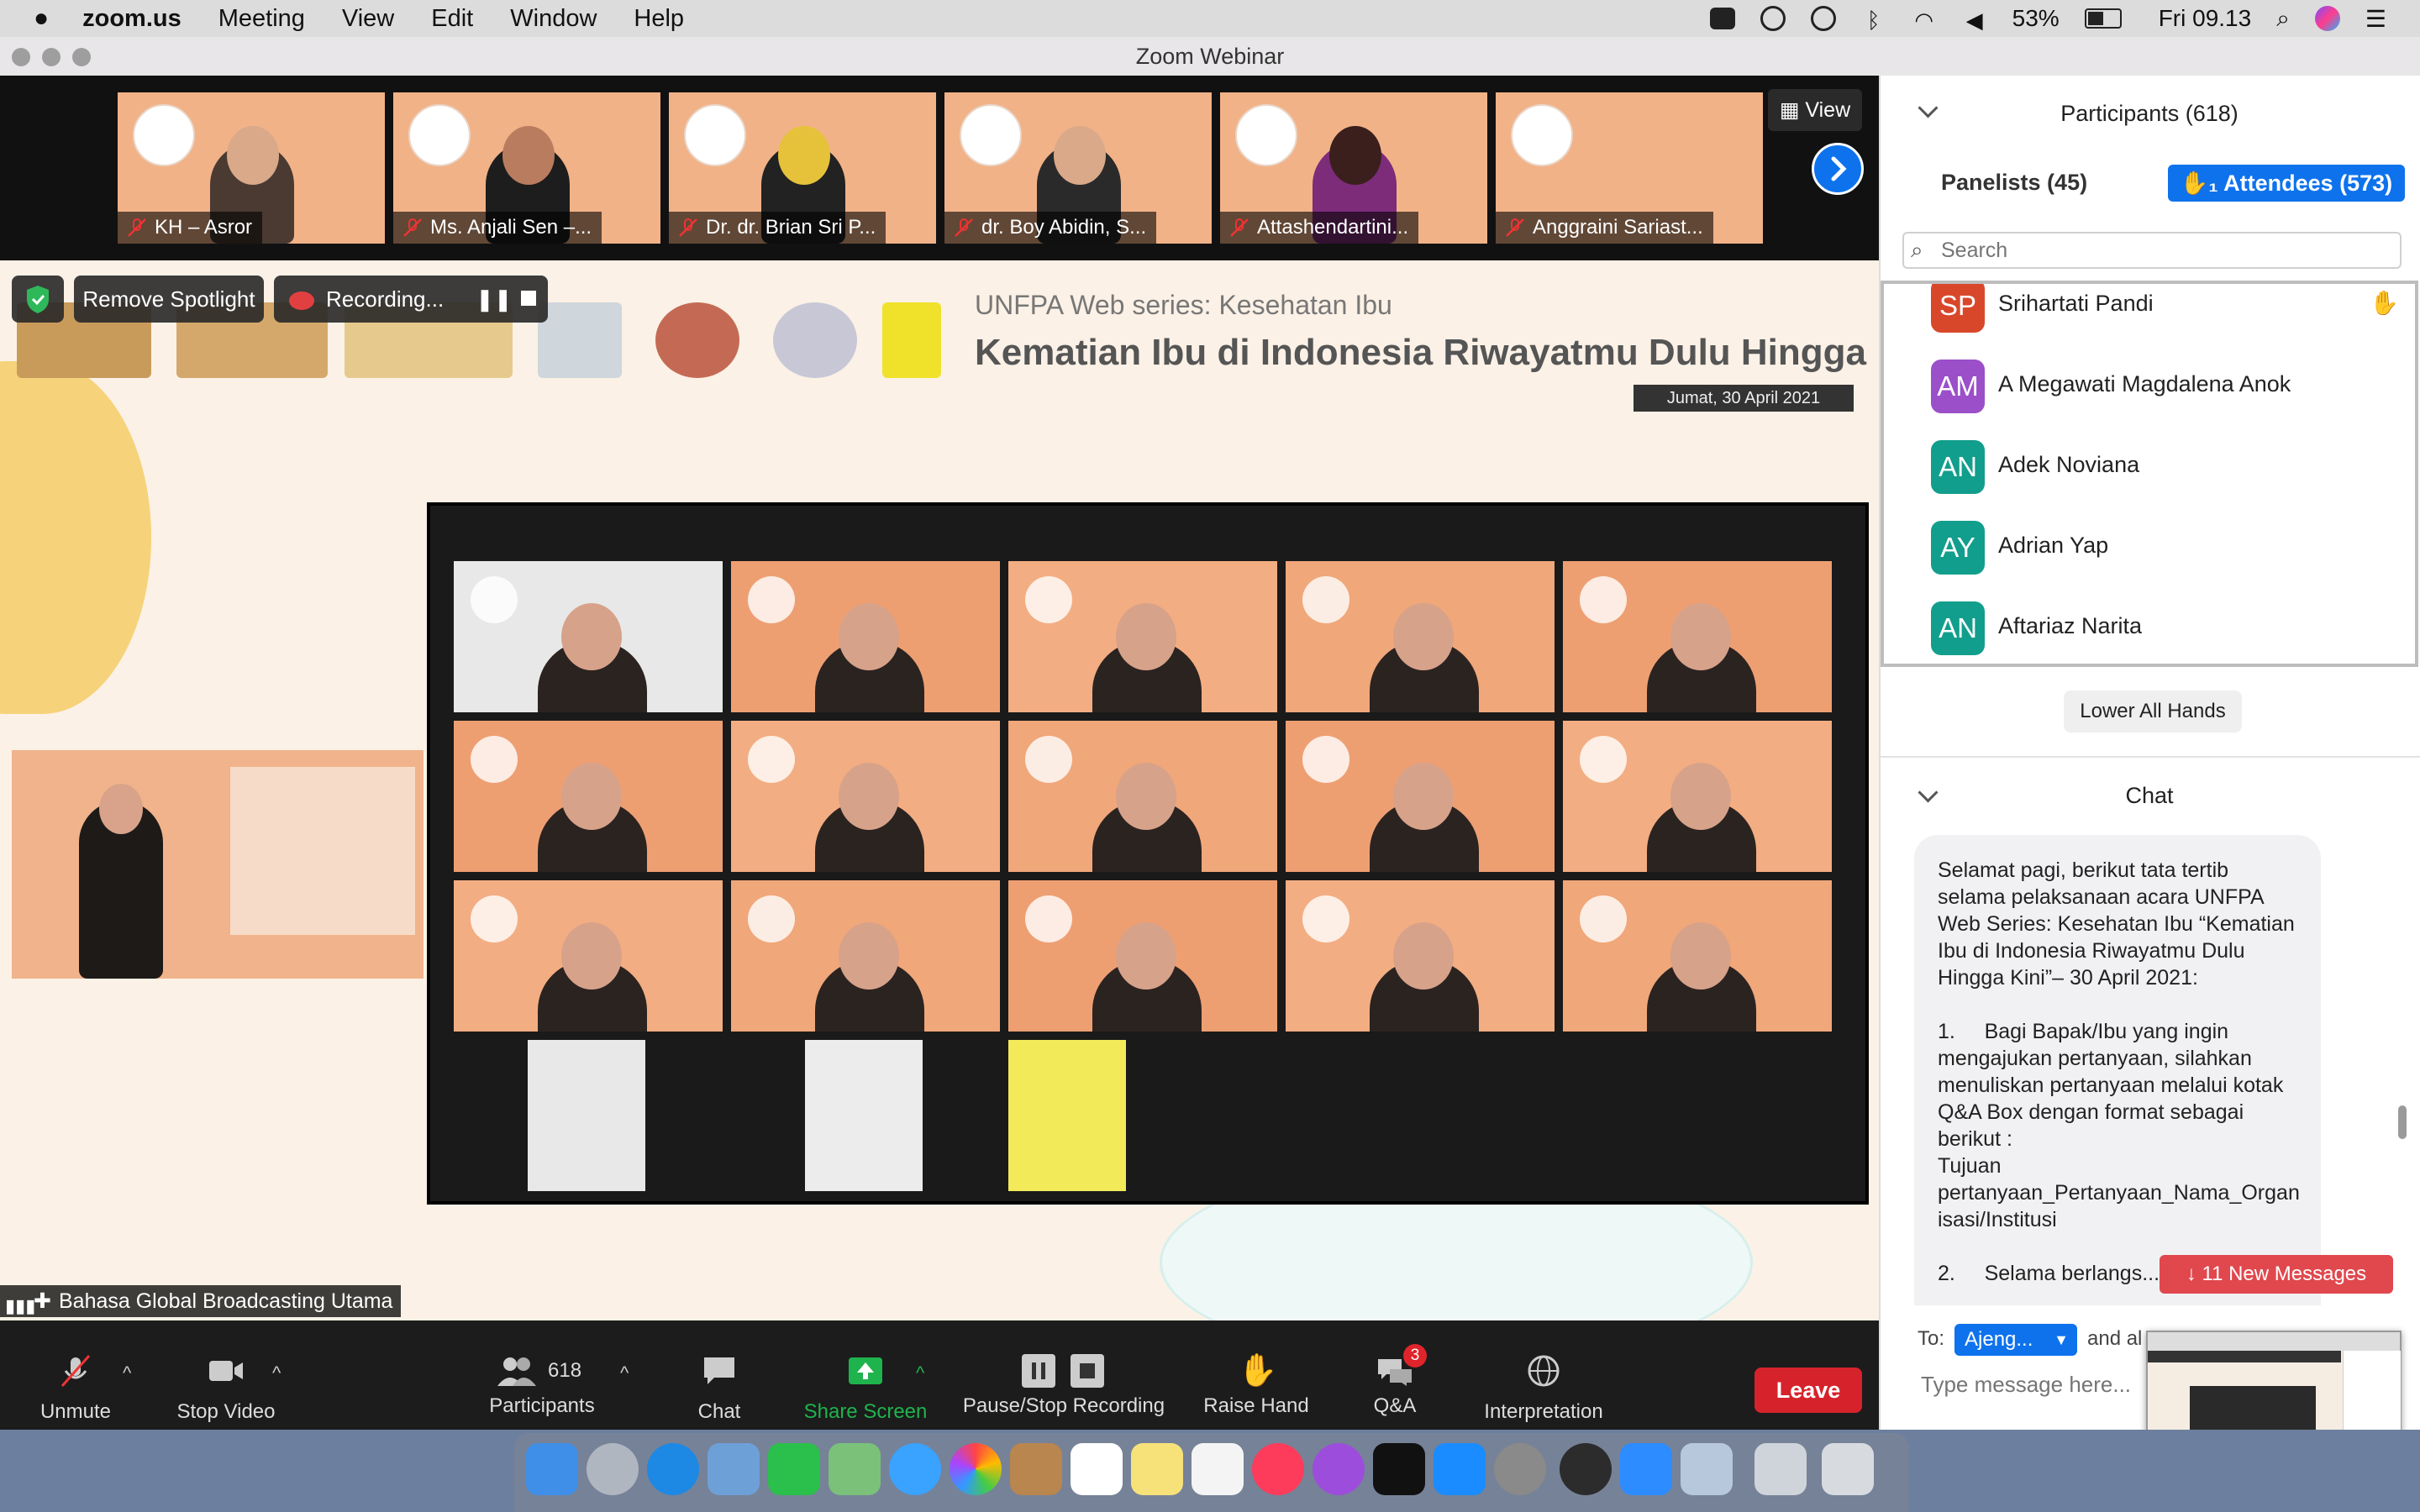 The image size is (2420, 1512). What do you see at coordinates (226, 1389) in the screenshot?
I see `stop-video-button: Stop Video` at bounding box center [226, 1389].